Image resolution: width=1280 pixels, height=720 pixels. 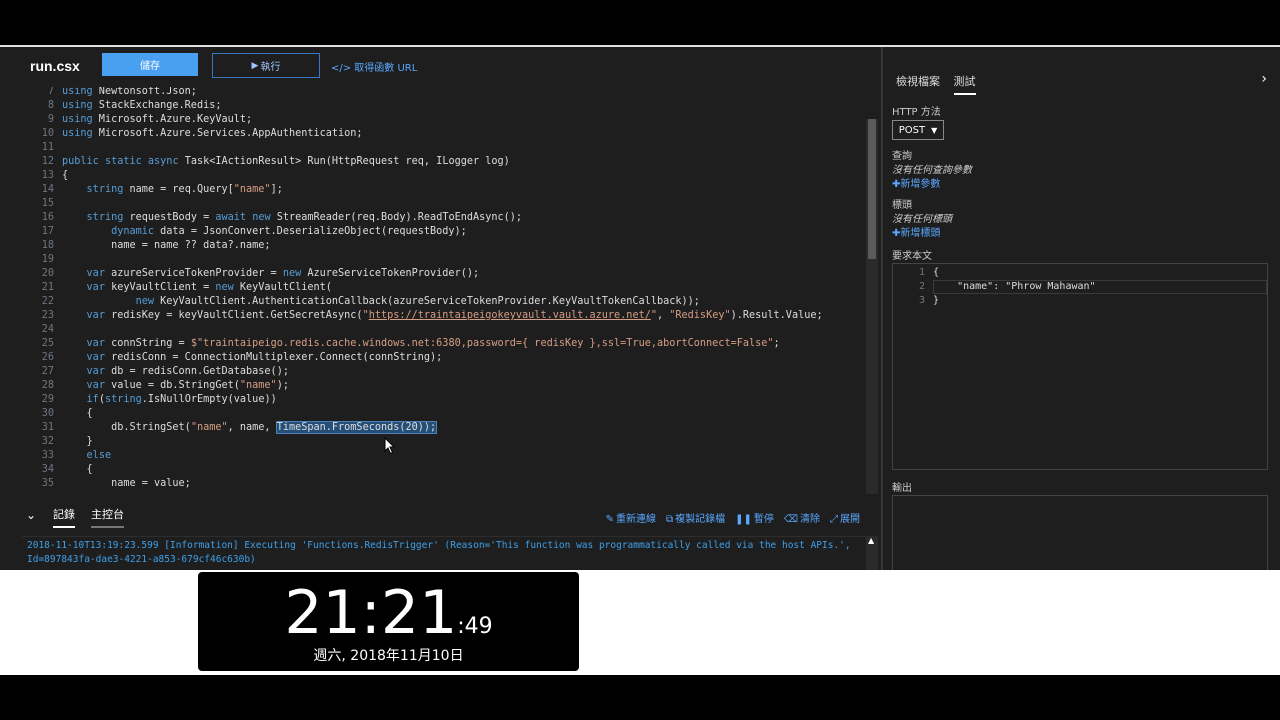 What do you see at coordinates (142, 105) in the screenshot?
I see `code-text: using StackExchange.Redis;` at bounding box center [142, 105].